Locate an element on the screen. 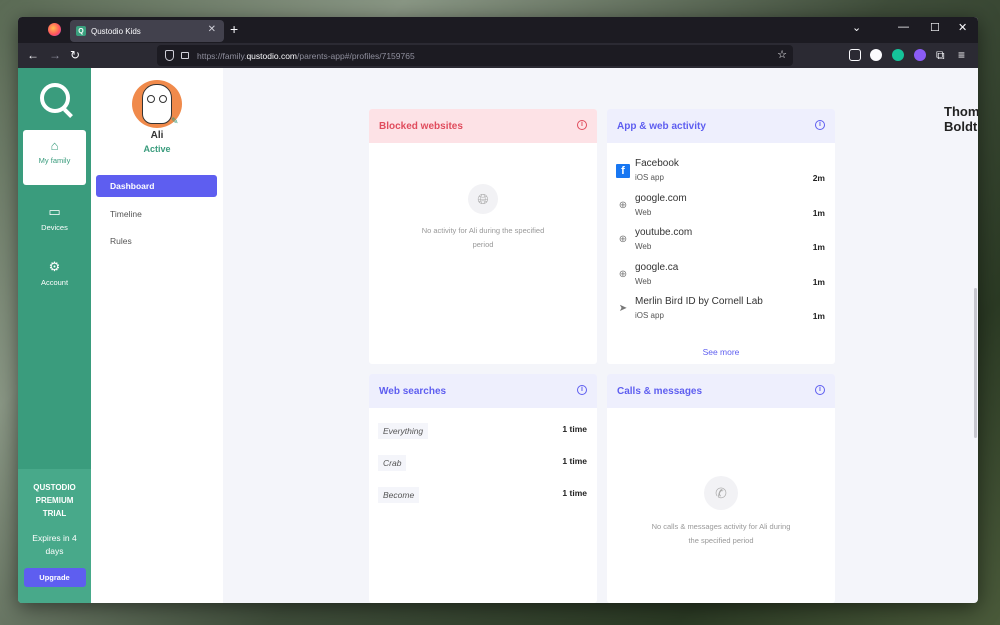  extension-purple-icon is located at coordinates (920, 55).